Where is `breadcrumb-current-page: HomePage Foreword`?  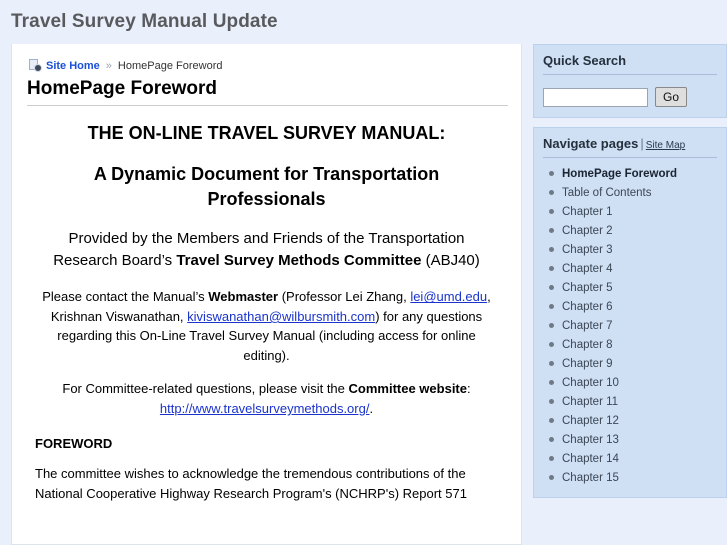 breadcrumb-current-page: HomePage Foreword is located at coordinates (170, 65).